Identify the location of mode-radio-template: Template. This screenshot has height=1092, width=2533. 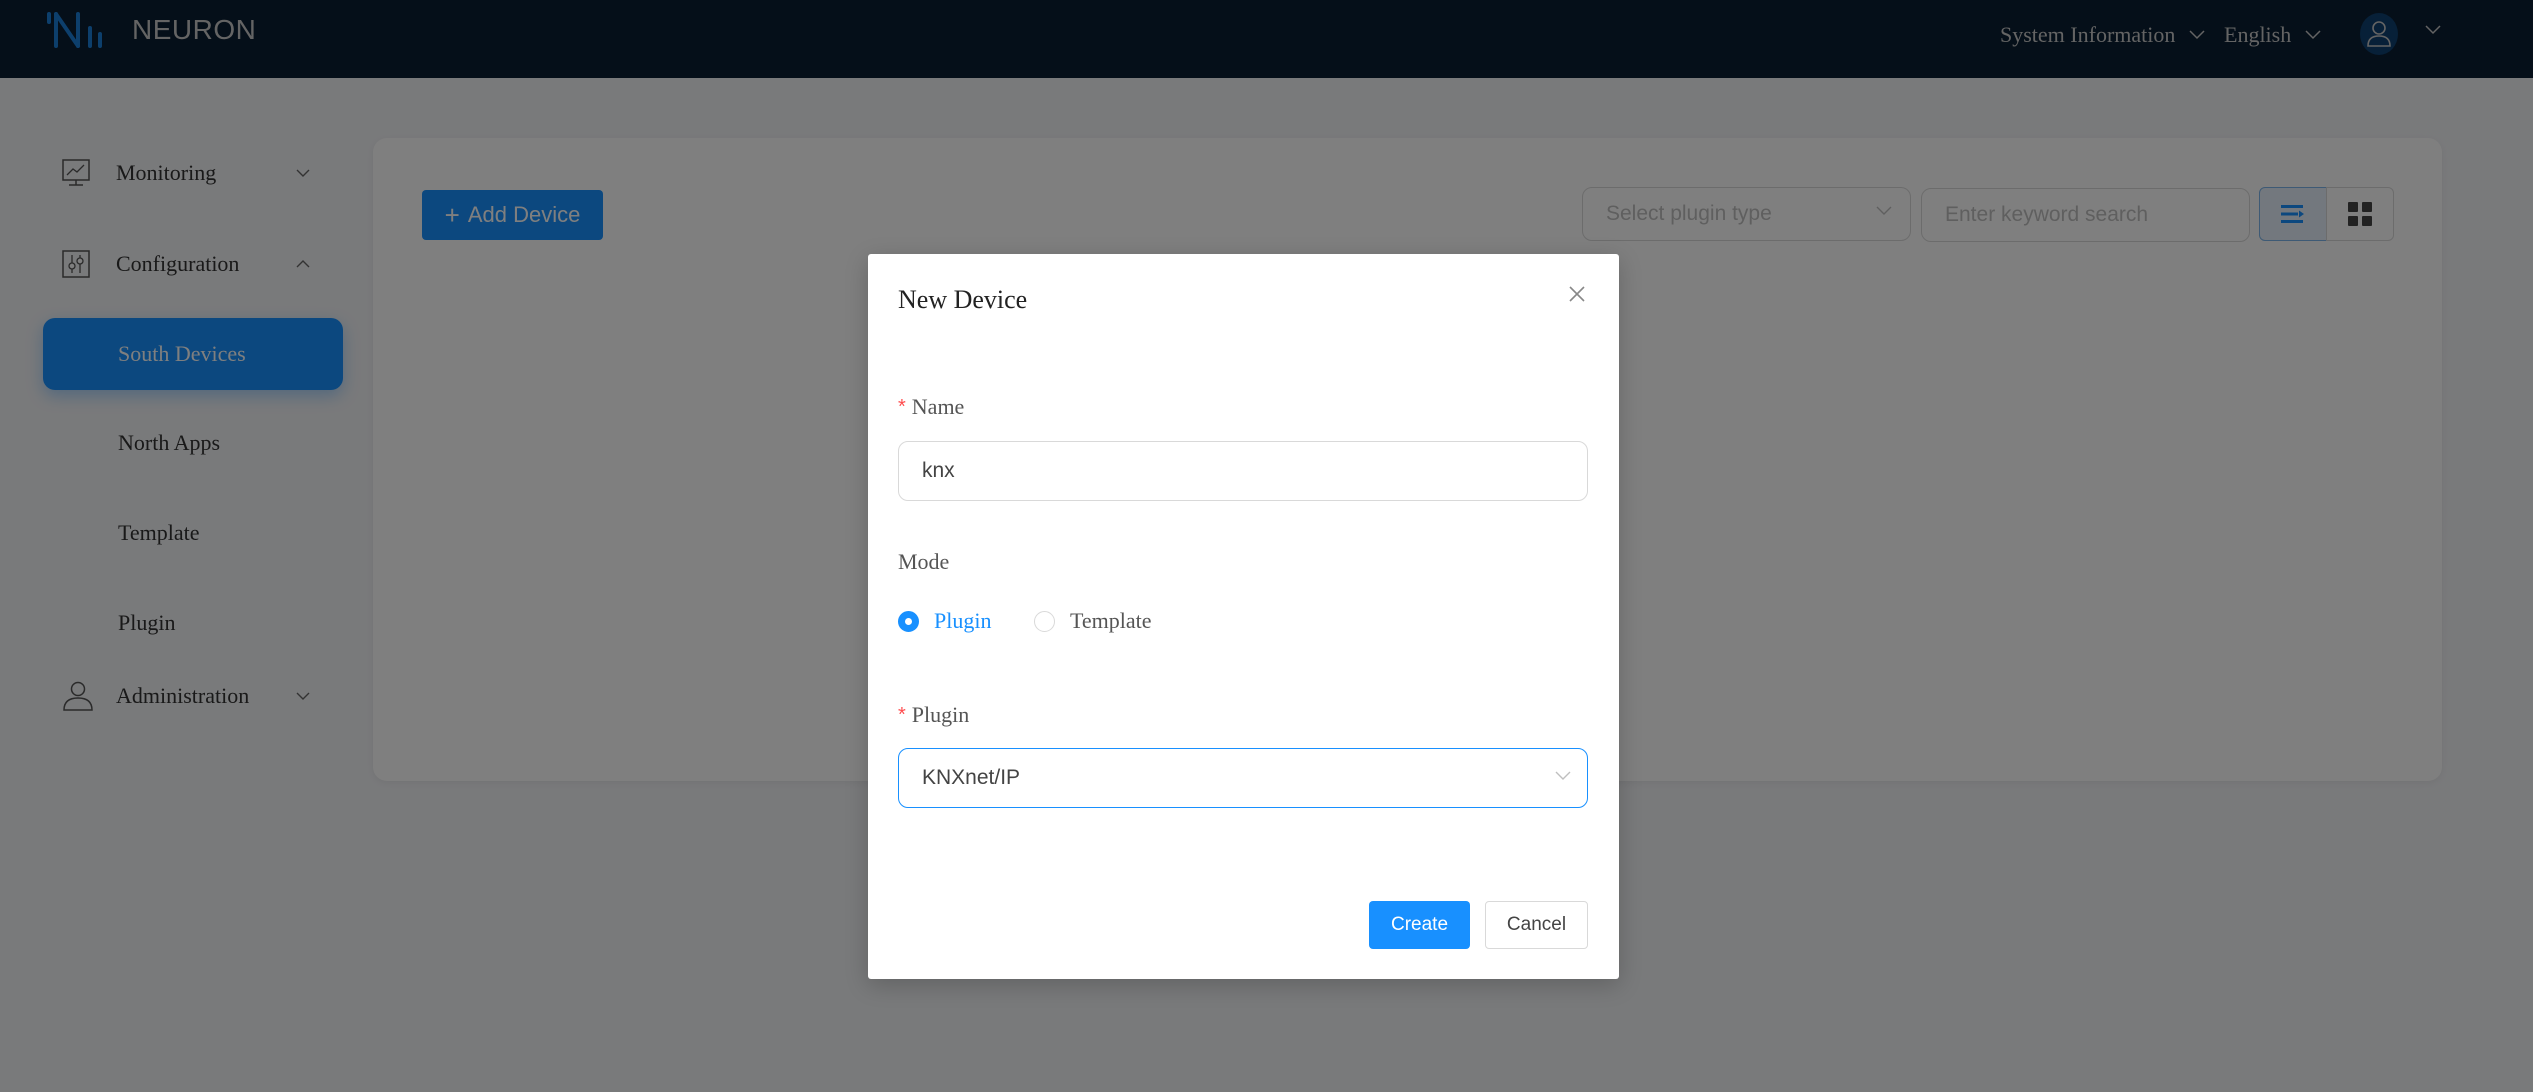
(1093, 621).